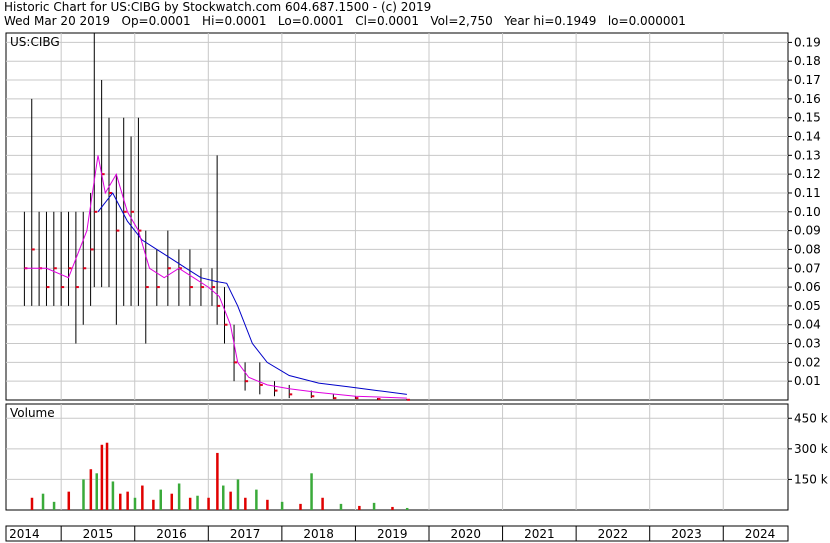  What do you see at coordinates (807, 212) in the screenshot?
I see `price-tick-label: 0.10` at bounding box center [807, 212].